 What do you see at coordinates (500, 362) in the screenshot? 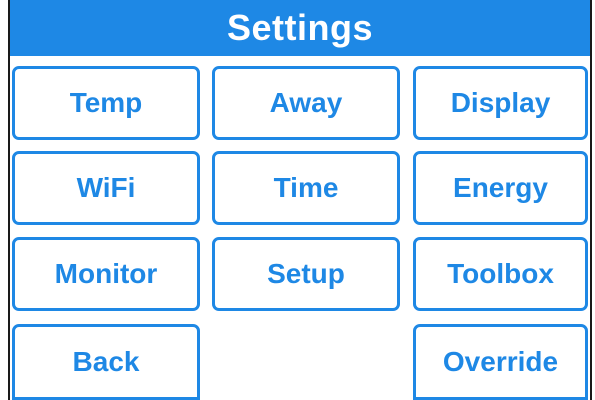
I see `override-button: Override` at bounding box center [500, 362].